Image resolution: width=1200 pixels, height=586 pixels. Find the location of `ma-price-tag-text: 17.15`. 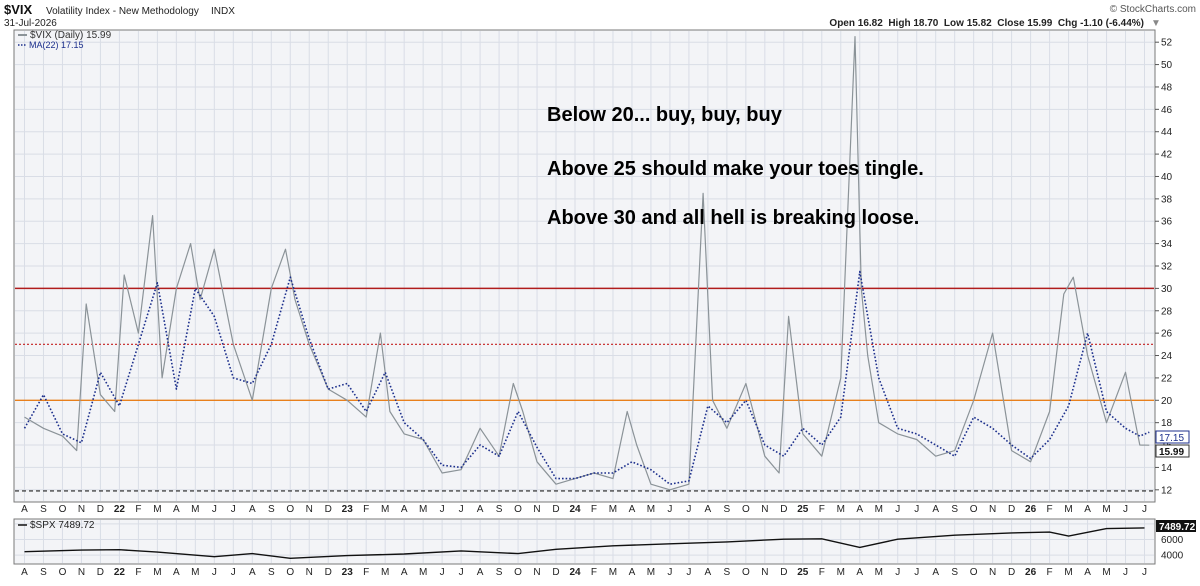

ma-price-tag-text: 17.15 is located at coordinates (1171, 438).